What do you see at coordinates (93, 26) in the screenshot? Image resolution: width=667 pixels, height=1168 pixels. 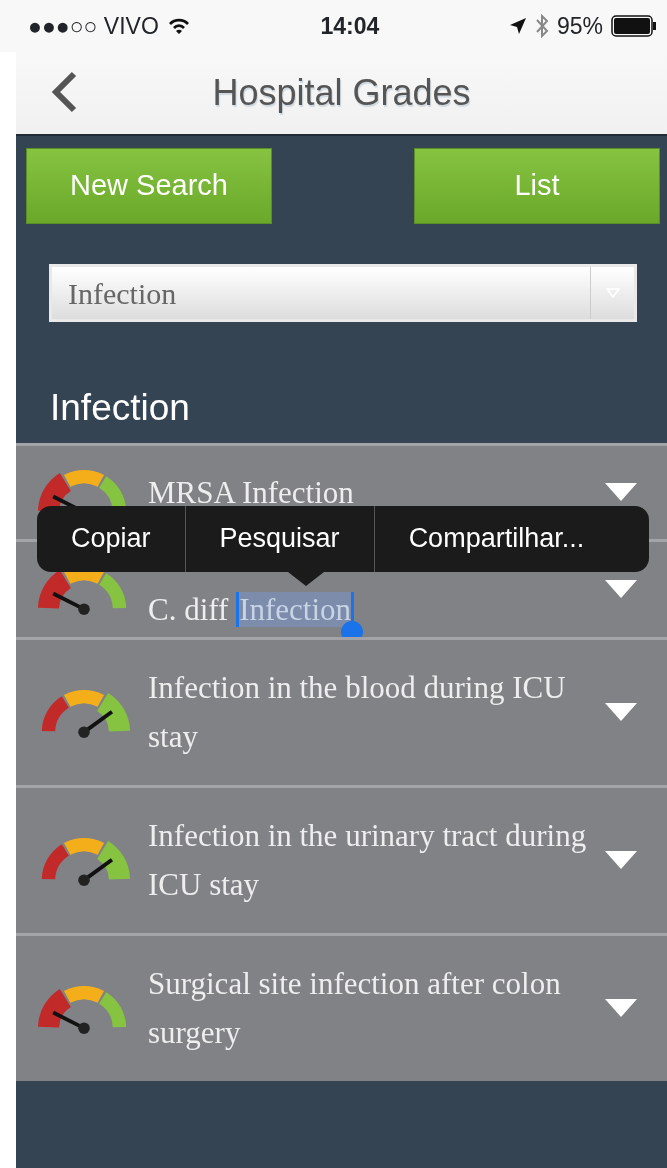 I see `carrier-text: ●●●○○ VIVO` at bounding box center [93, 26].